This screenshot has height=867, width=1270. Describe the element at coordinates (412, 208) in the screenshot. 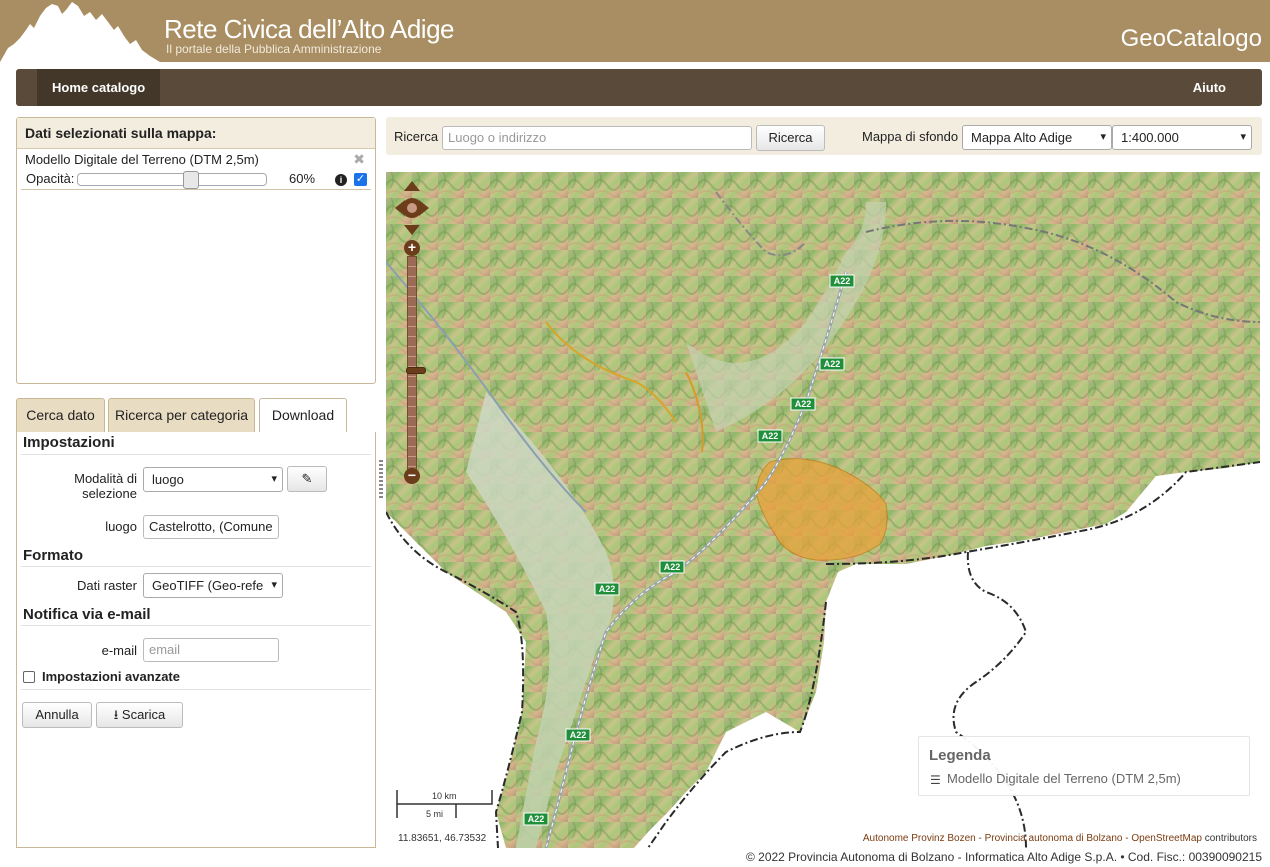

I see `pan-arrows-icon` at that location.